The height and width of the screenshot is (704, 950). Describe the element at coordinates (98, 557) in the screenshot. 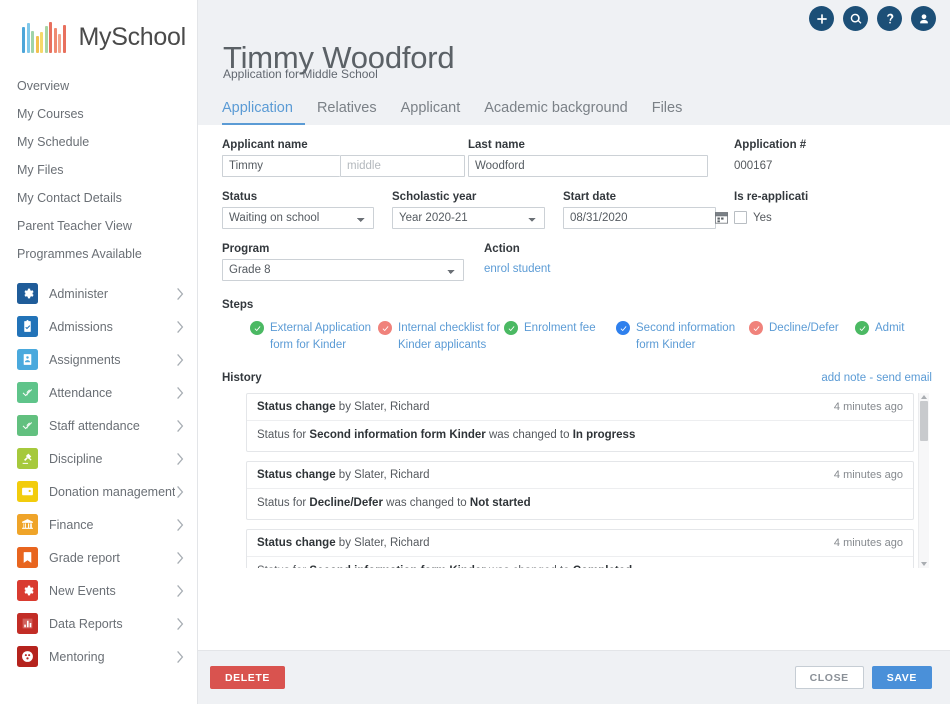

I see `sidebar-module-grade-report: Grade report` at that location.